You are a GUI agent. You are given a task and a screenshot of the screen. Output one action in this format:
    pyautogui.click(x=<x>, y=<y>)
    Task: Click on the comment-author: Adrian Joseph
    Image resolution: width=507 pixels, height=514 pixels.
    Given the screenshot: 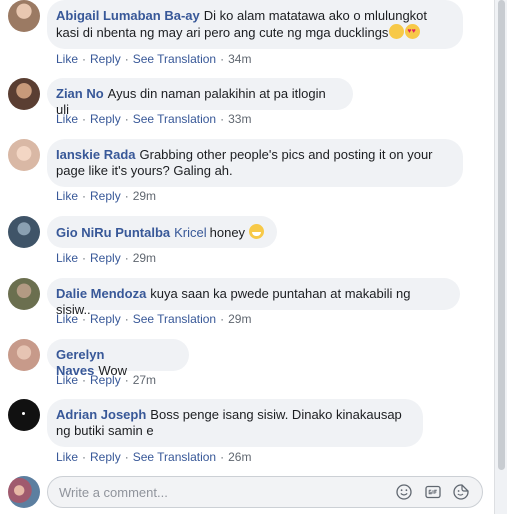 What is the action you would take?
    pyautogui.click(x=101, y=414)
    